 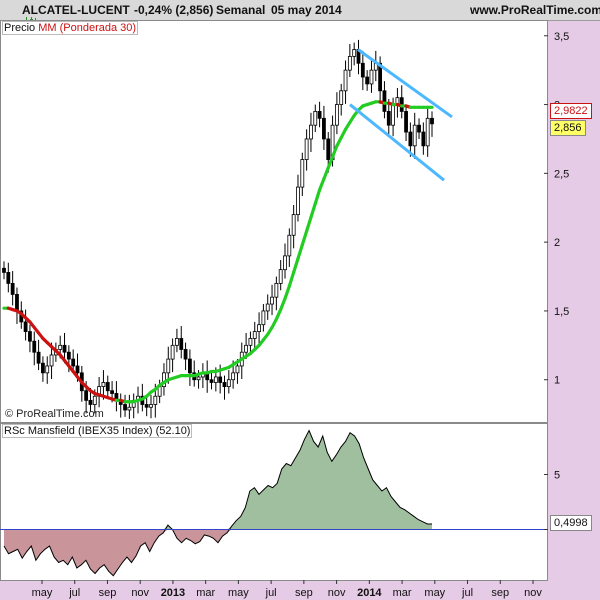 I want to click on price-value-badge: 2,856, so click(x=568, y=128).